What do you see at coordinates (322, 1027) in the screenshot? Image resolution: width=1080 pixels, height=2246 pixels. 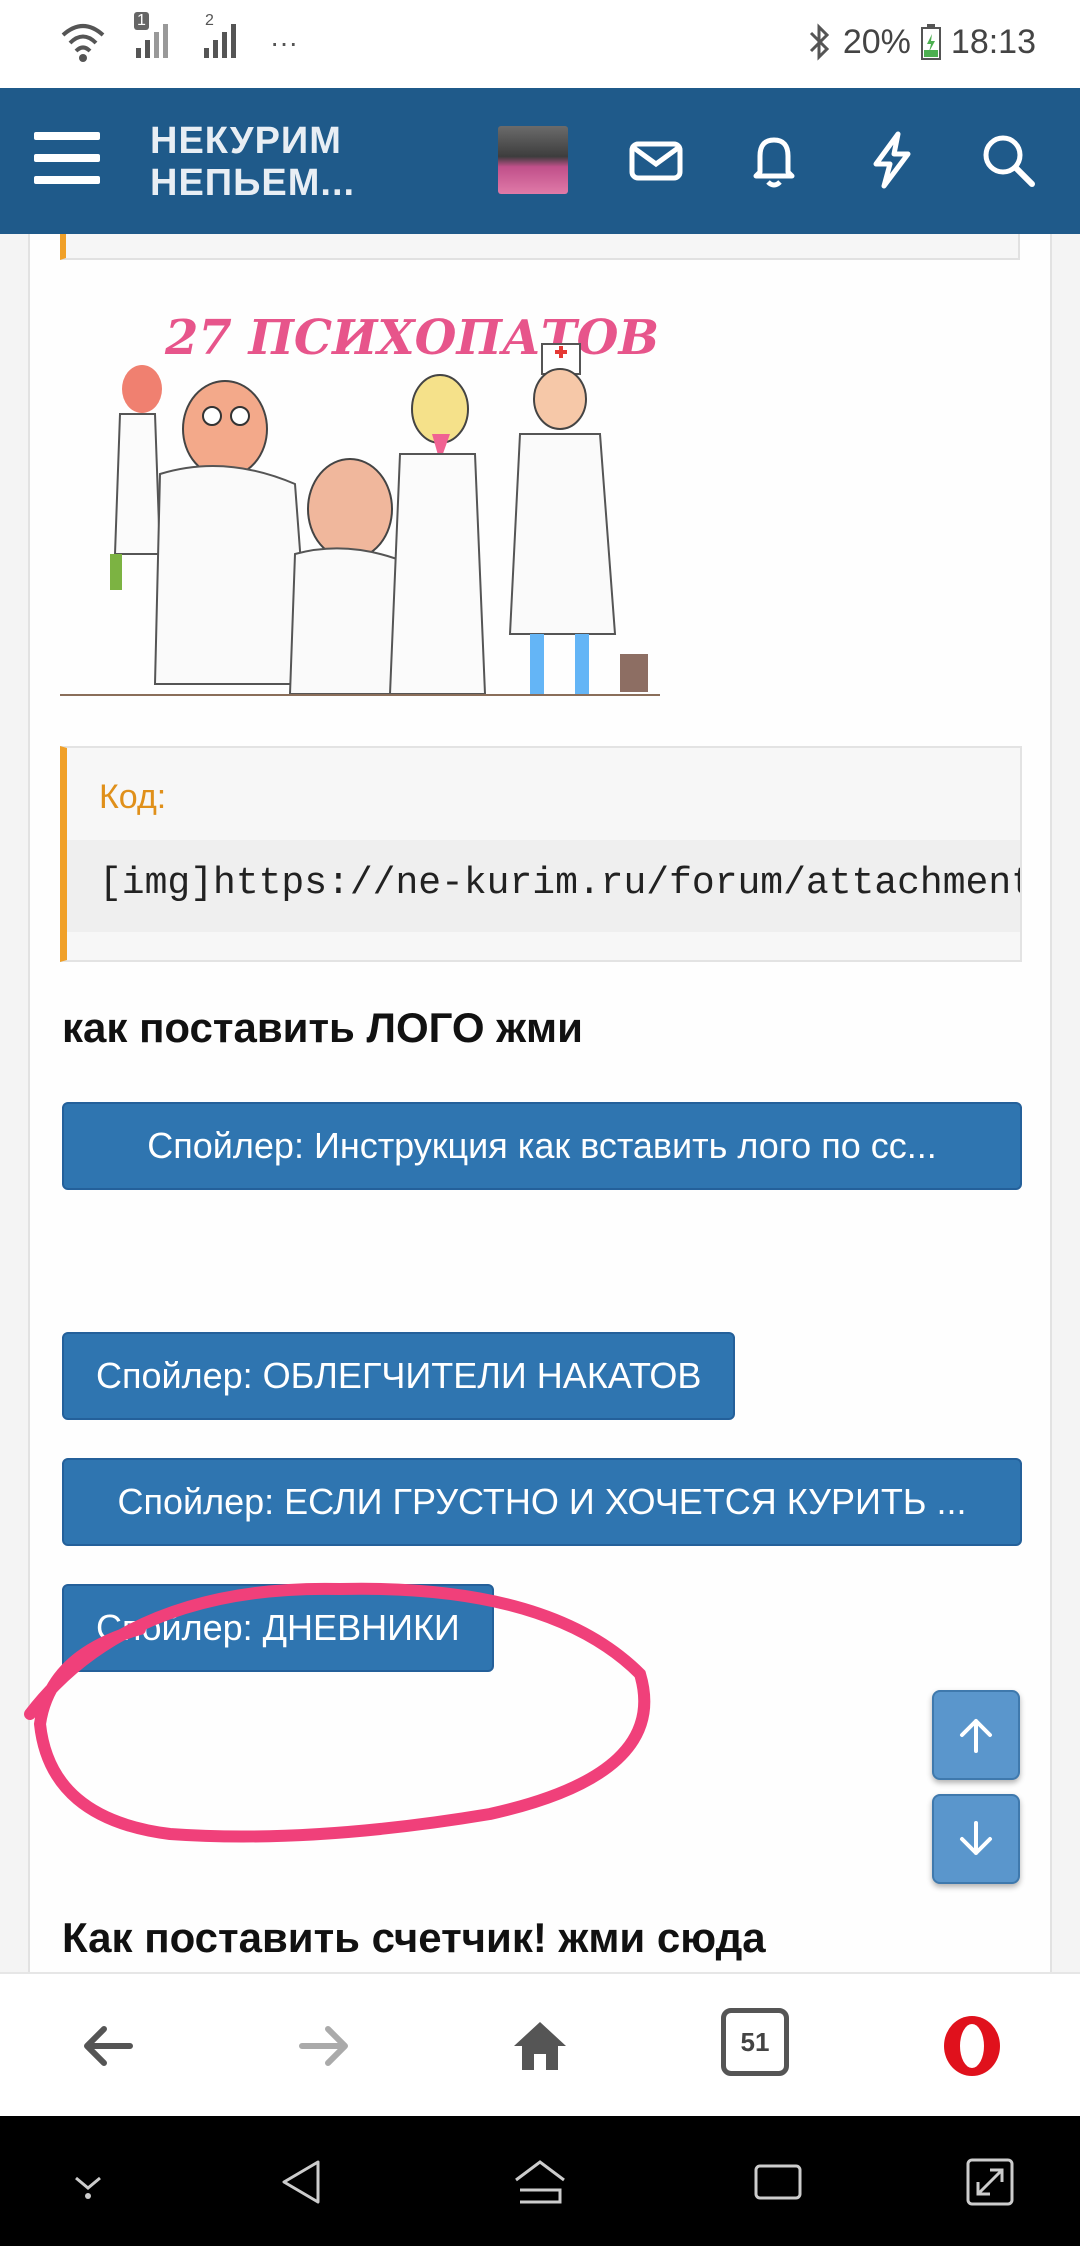 I see `heading-logo-instructions: как поставить ЛОГО жми` at bounding box center [322, 1027].